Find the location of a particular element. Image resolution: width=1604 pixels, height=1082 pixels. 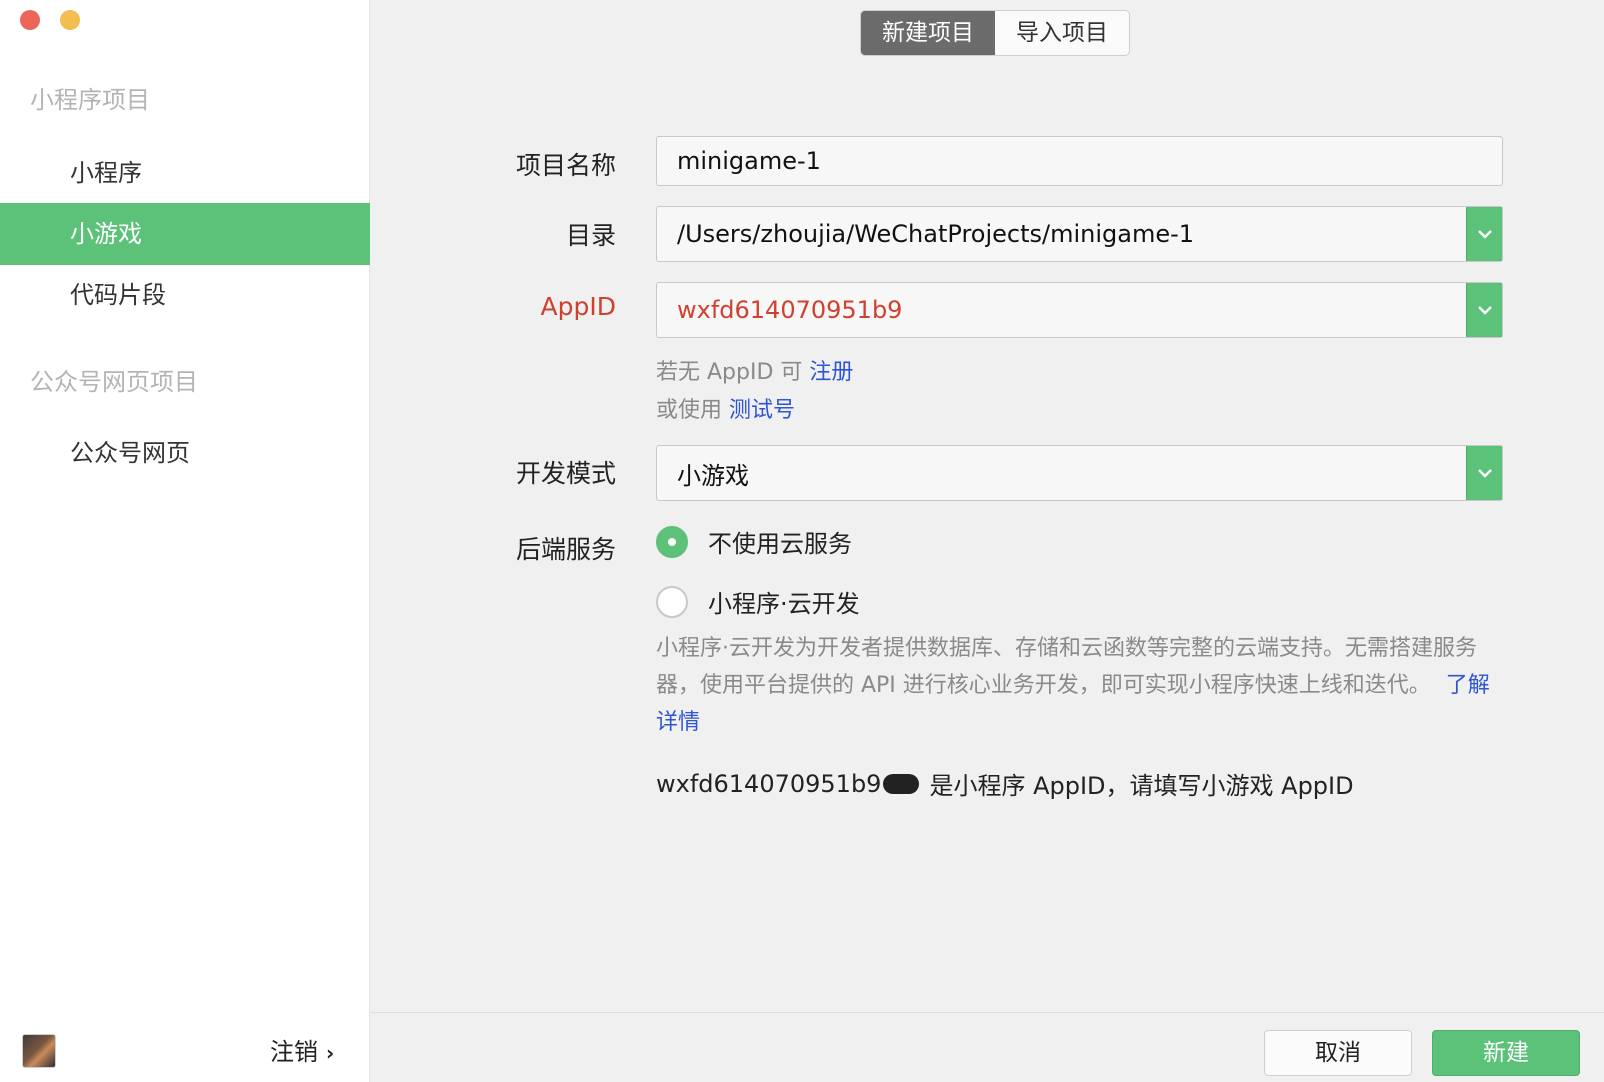

dev-mode-select: 小游戏 is located at coordinates (1079, 473).